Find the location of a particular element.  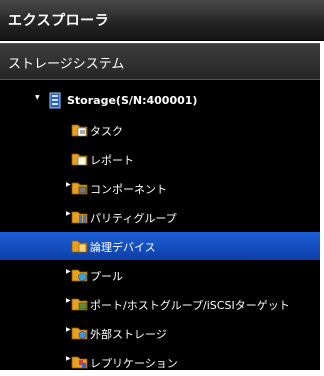

tree-node-label: 外部ストレージ is located at coordinates (128, 334).